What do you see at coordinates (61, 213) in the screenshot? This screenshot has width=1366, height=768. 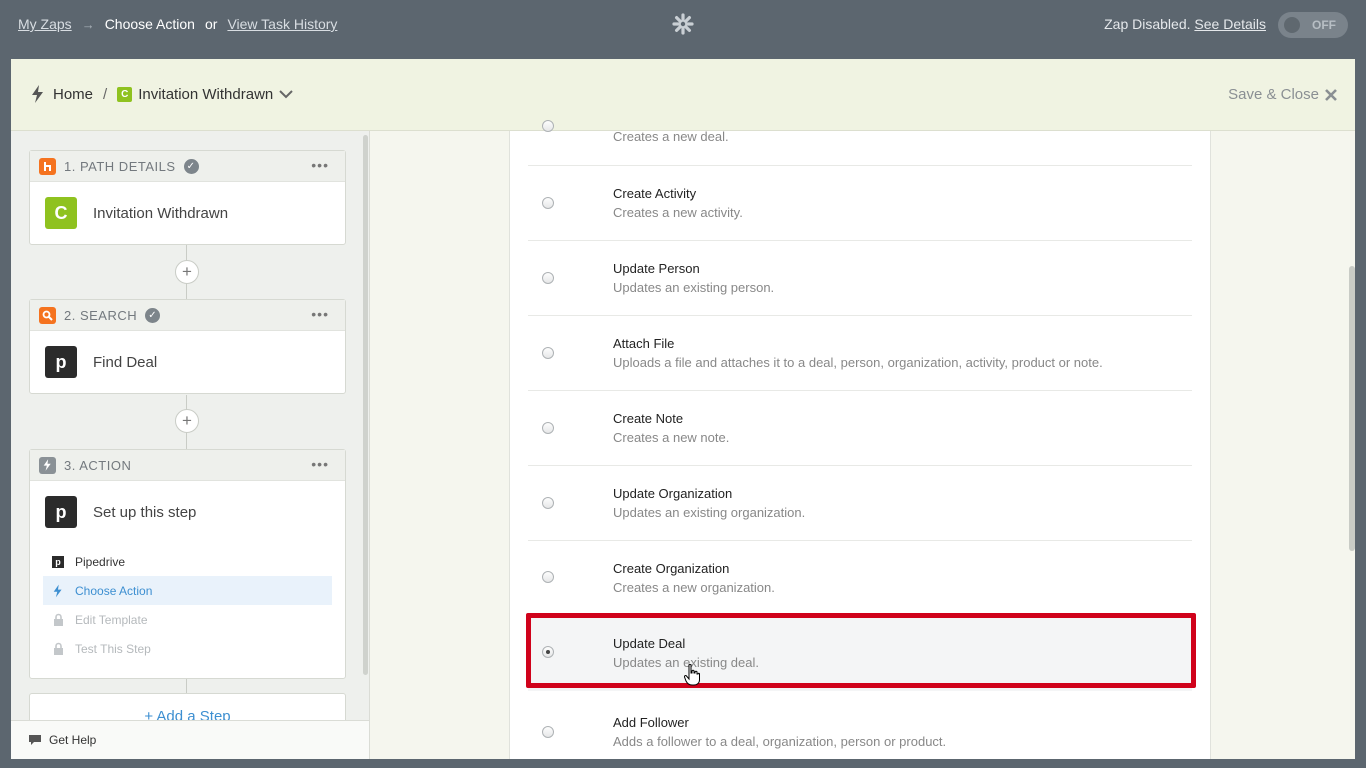 I see `app-c-icon: C` at bounding box center [61, 213].